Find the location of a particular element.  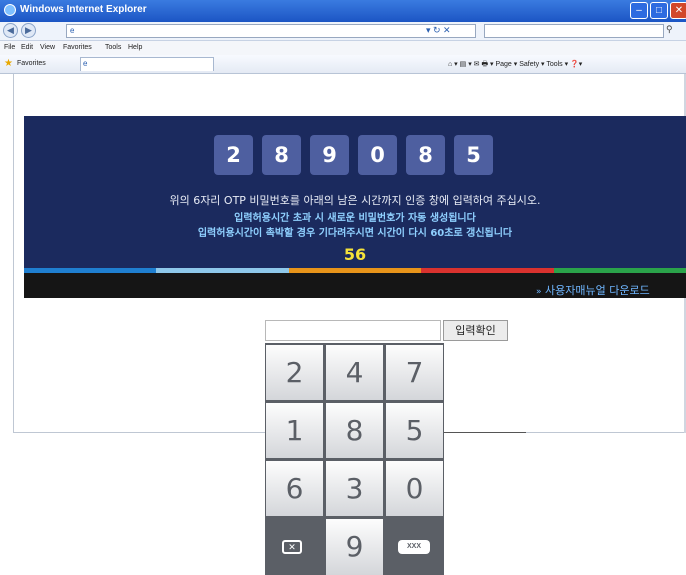

menu-bar: File Edit View Favorites Tools Help is located at coordinates (343, 48).